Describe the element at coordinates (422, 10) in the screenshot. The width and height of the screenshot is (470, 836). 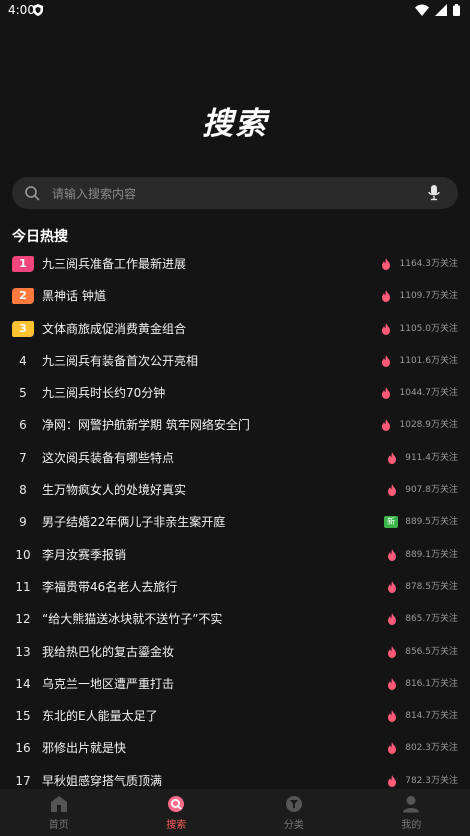
I see `wifi-icon` at that location.